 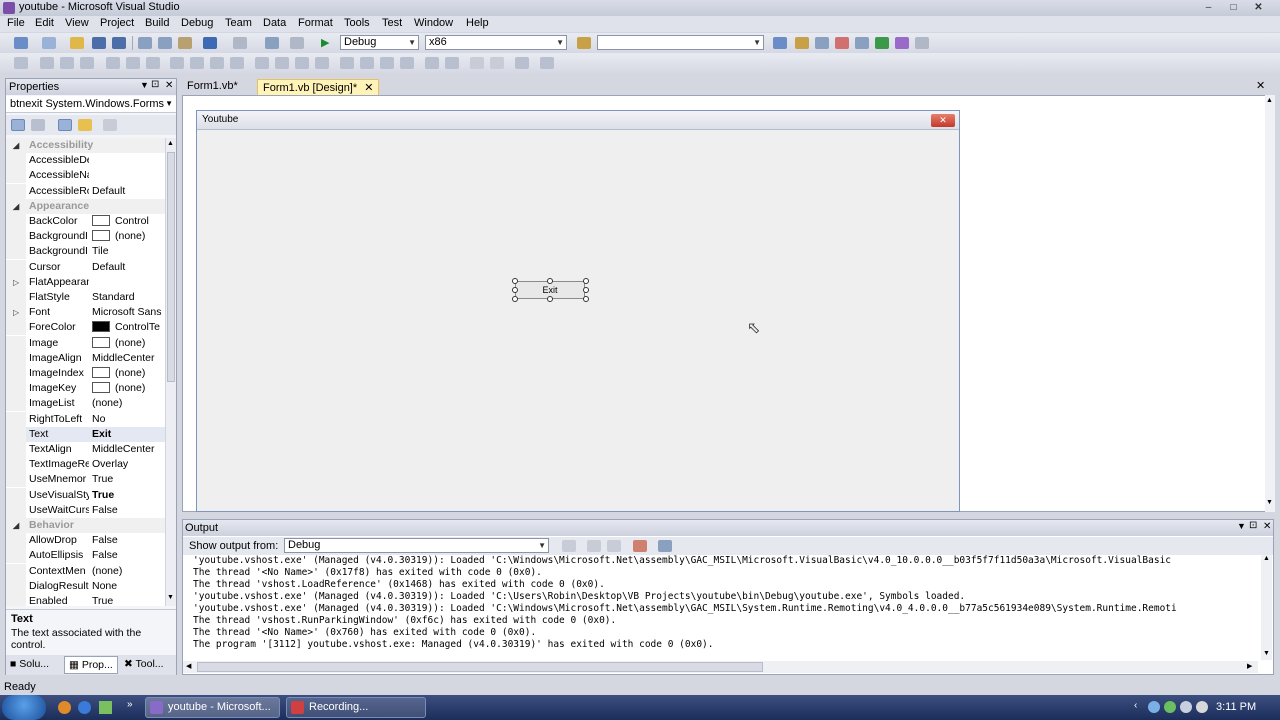 I want to click on align-tops-icon, so click(x=113, y=63).